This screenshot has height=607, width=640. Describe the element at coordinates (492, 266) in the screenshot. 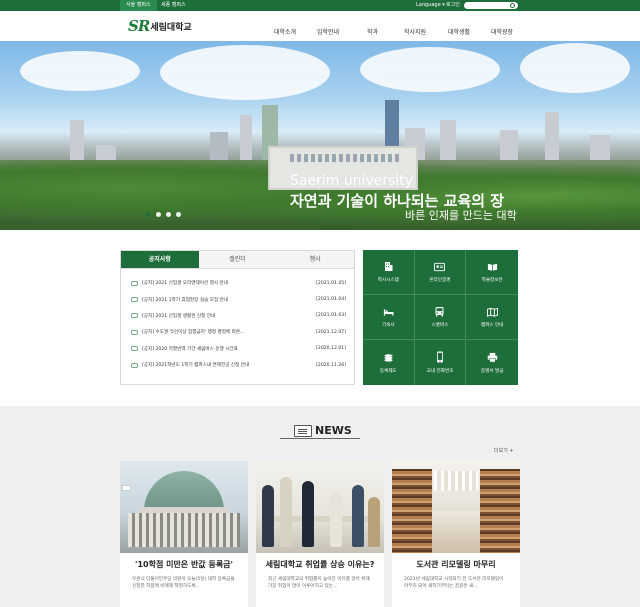

I see `book-icon` at that location.